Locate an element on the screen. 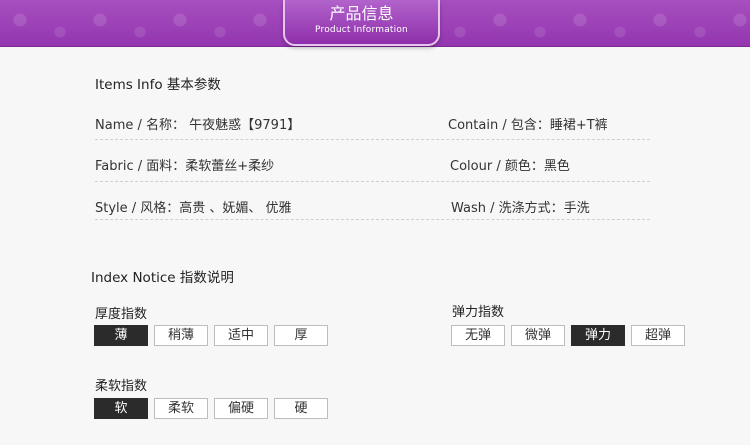  elasticity-label: 弹力指数 is located at coordinates (478, 312).